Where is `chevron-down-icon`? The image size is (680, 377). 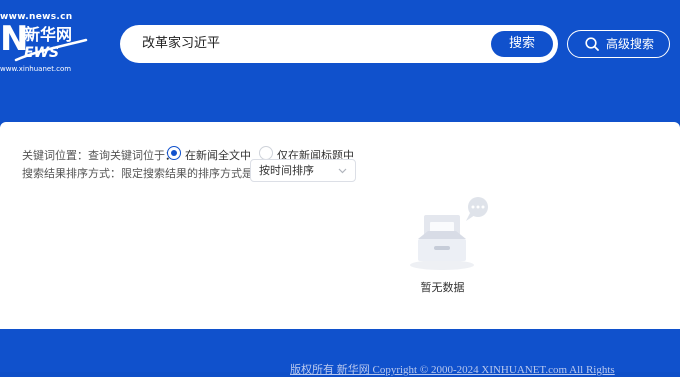
chevron-down-icon is located at coordinates (342, 171).